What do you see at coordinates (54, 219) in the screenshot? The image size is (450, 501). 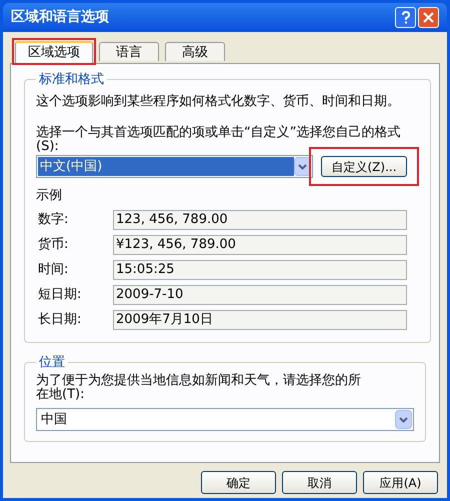 I see `sample-label: 数字:` at bounding box center [54, 219].